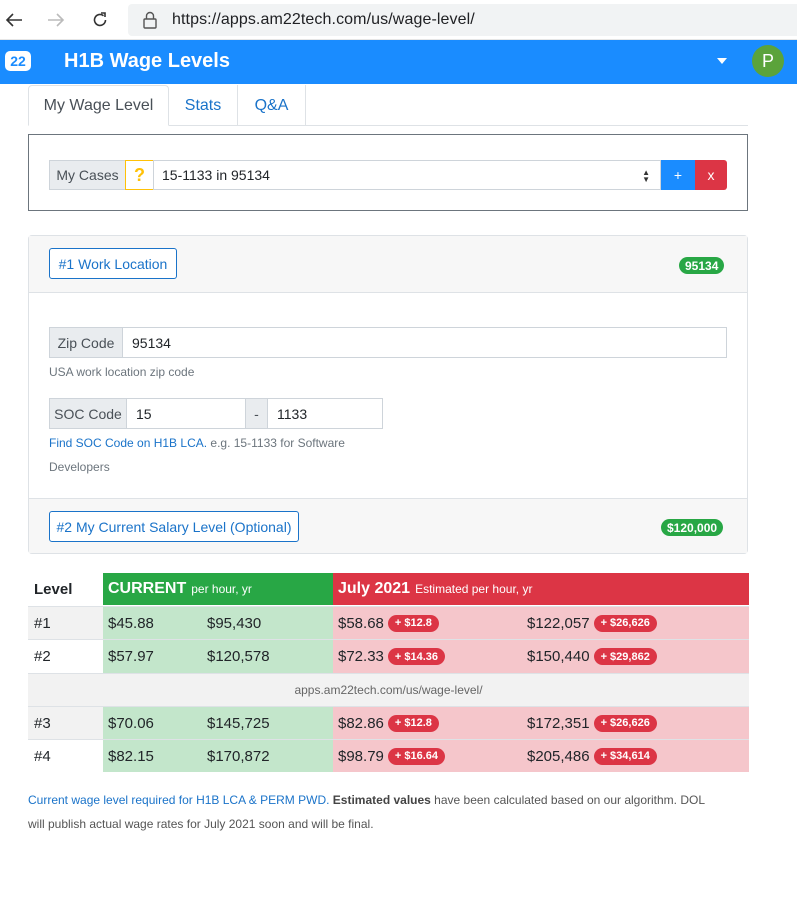 The height and width of the screenshot is (907, 797). I want to click on dropdown-caret-icon, so click(722, 61).